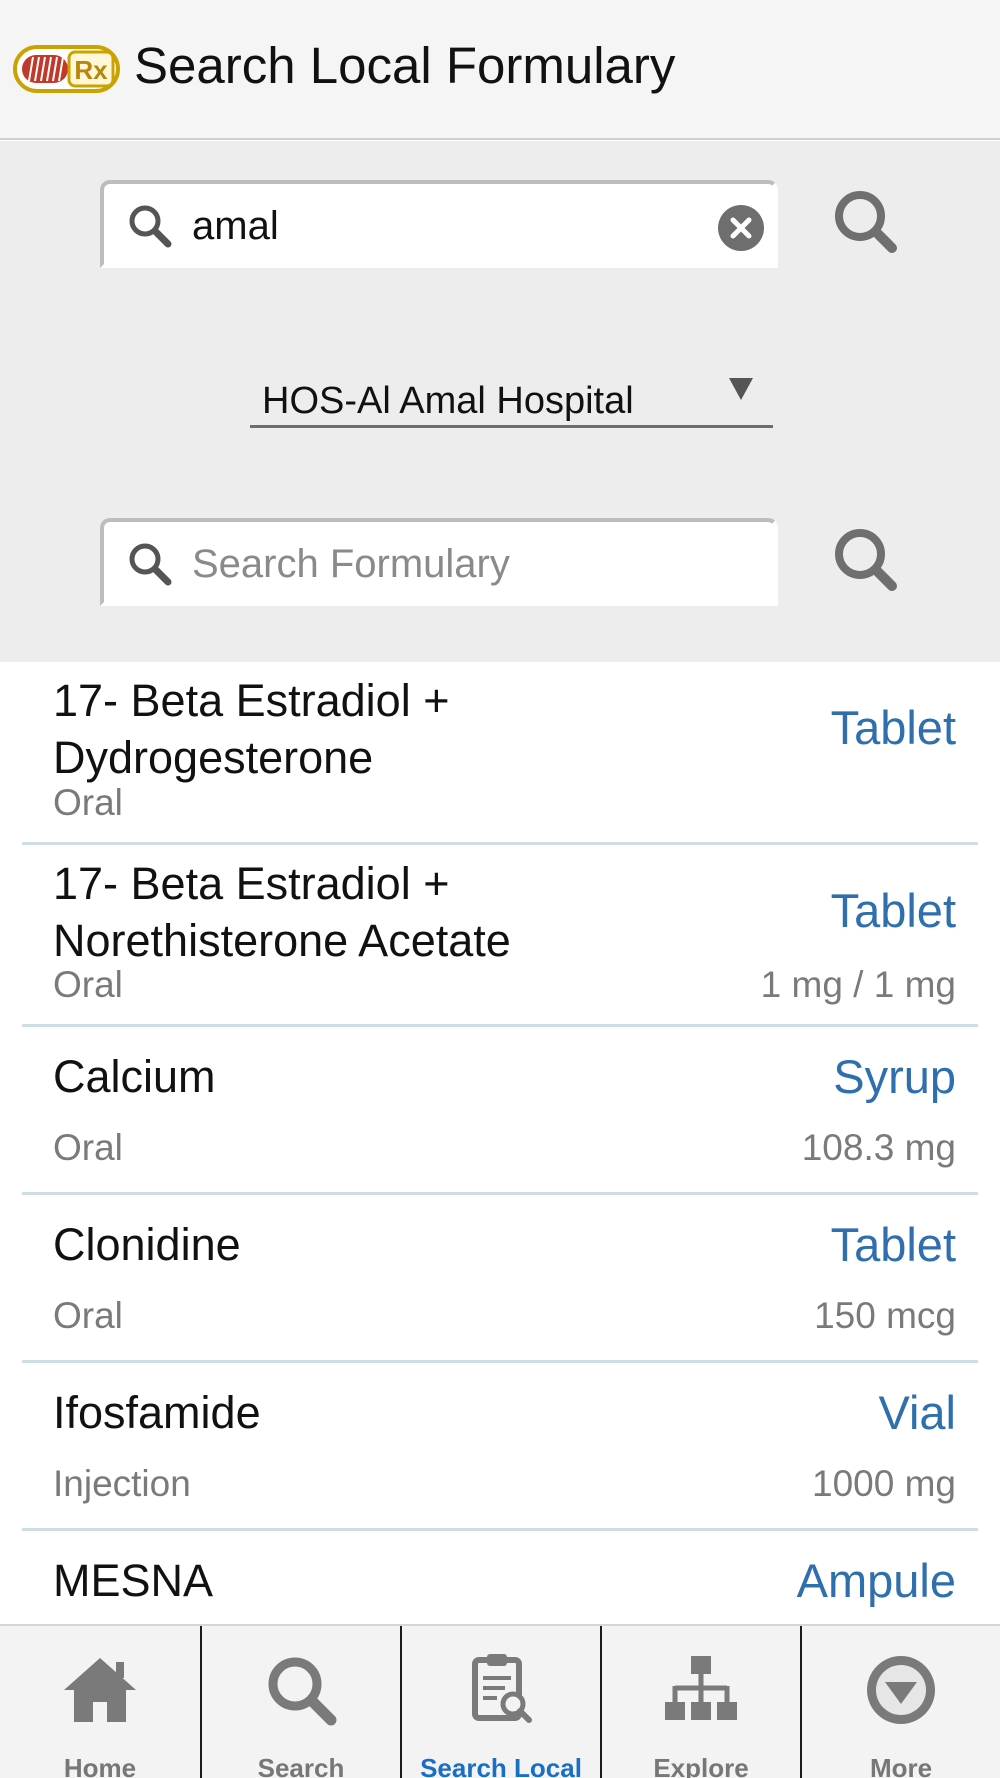  I want to click on tab-search: Search, so click(300, 1702).